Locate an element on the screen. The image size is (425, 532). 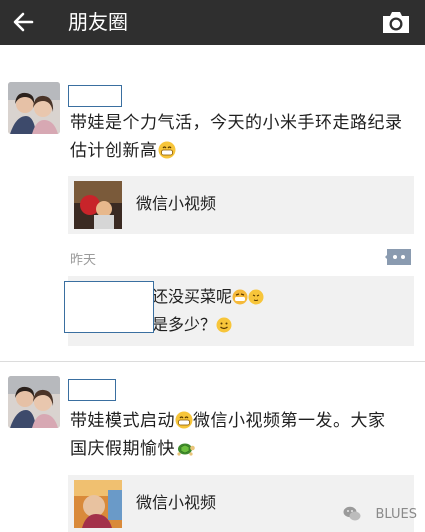
turtle-emoji-icon is located at coordinates (186, 449).